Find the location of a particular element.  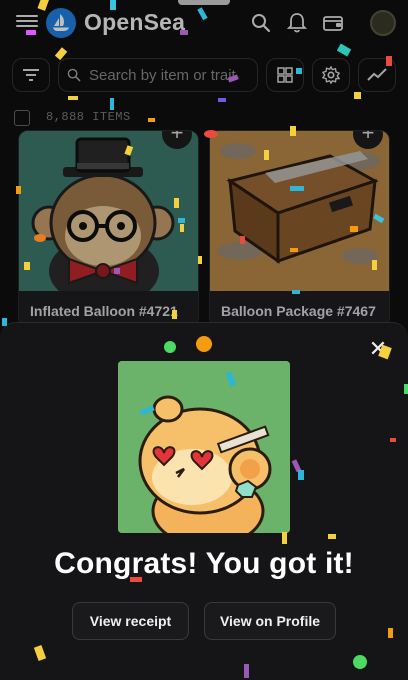

success-heading: Congrats! You got it! is located at coordinates (204, 563).